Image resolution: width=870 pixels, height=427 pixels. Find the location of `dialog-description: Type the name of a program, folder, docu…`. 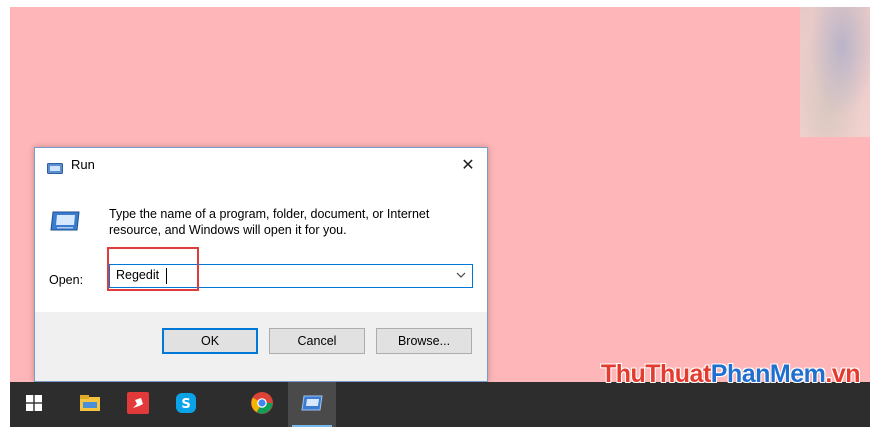

dialog-description: Type the name of a program, folder, docu… is located at coordinates (269, 222).